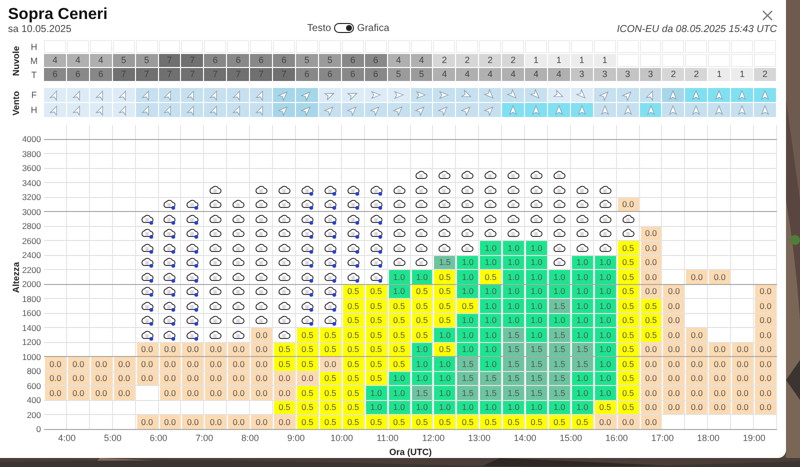 The image size is (800, 467). What do you see at coordinates (31, 139) in the screenshot?
I see `axis-tick-label: 4000` at bounding box center [31, 139].